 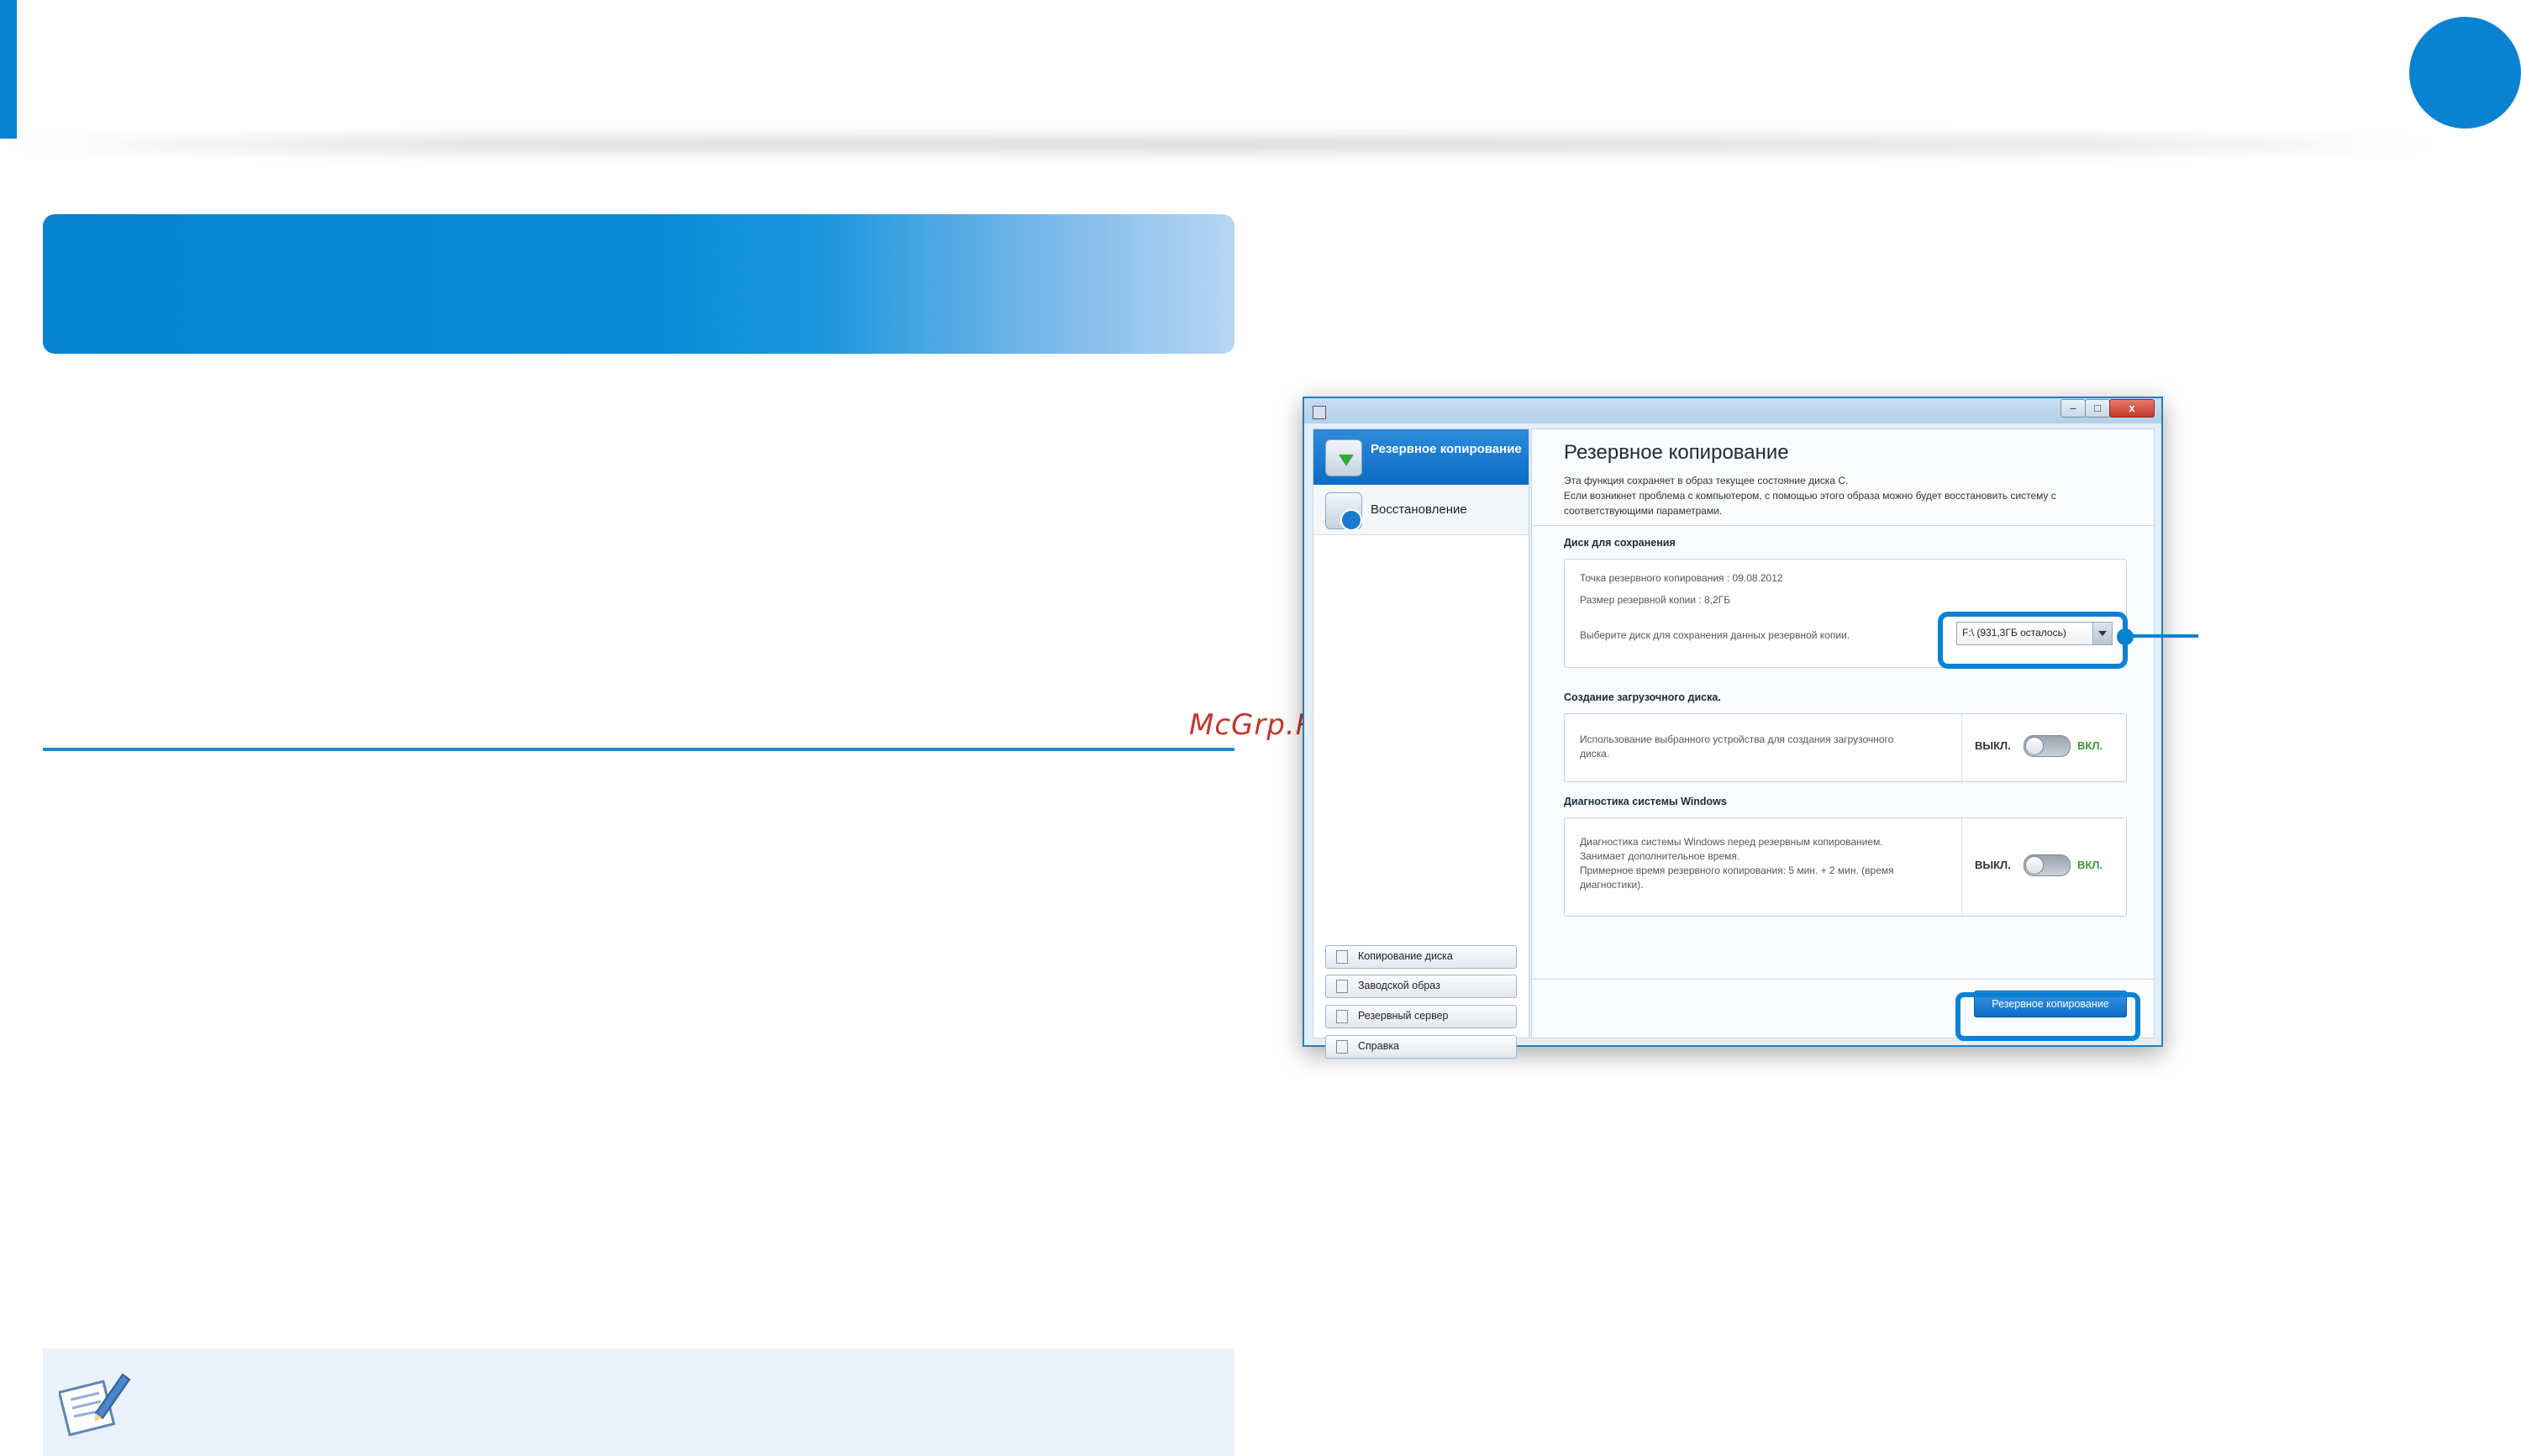 I want to click on diagnostics-toggle, so click(x=2048, y=865).